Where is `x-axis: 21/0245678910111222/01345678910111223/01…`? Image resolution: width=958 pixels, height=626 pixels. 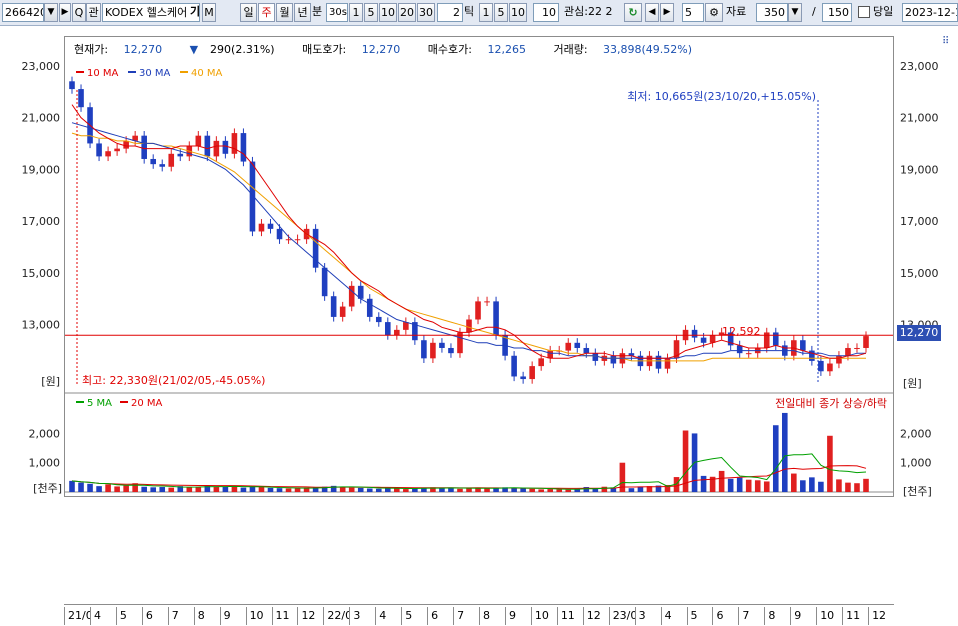
x-axis: 21/0245678910111222/01345678910111223/01… is located at coordinates (479, 615).